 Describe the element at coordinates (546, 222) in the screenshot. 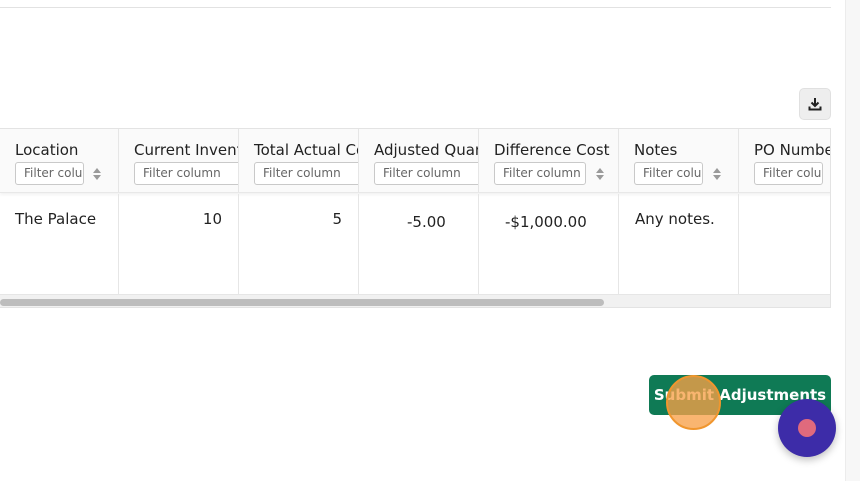

I see `cell-difference-cost: -$1,000.00` at that location.